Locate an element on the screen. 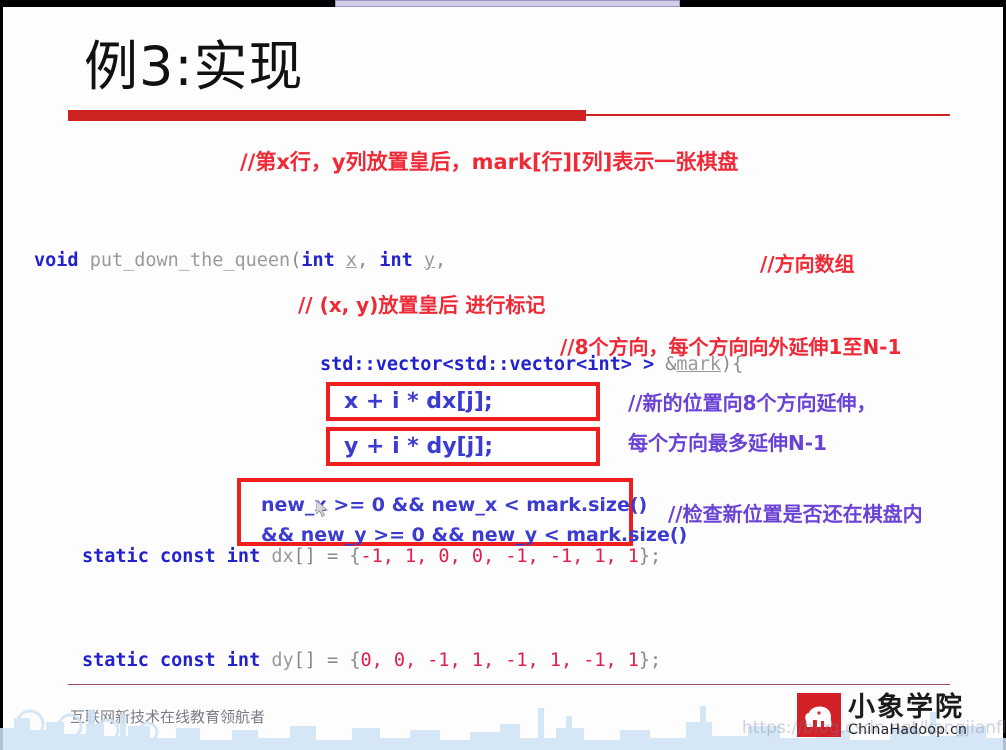 Image resolution: width=1006 pixels, height=750 pixels. type-vector: std::vector<std::vector<int> > is located at coordinates (493, 364).